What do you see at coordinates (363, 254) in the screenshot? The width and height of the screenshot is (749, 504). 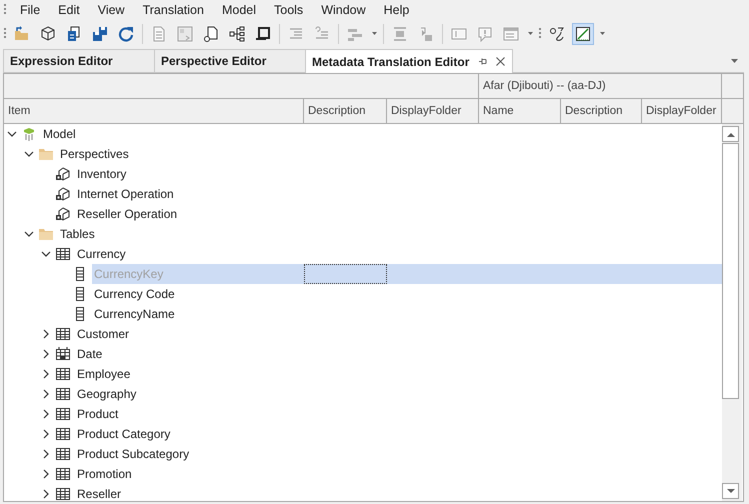 I see `tree-row: Currency` at bounding box center [363, 254].